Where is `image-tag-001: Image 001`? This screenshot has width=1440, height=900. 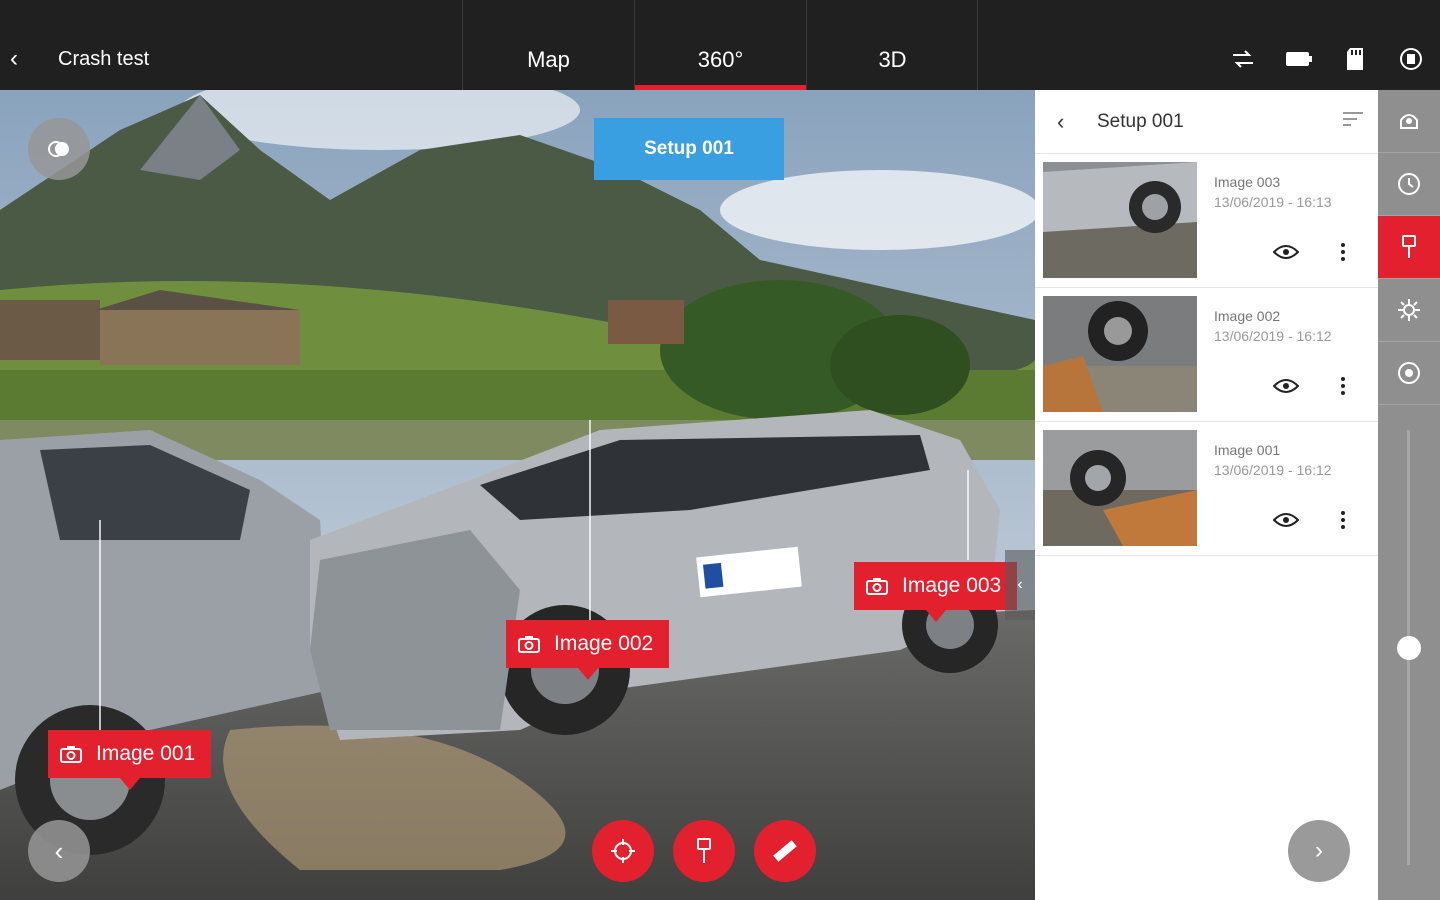
image-tag-001: Image 001 is located at coordinates (130, 760).